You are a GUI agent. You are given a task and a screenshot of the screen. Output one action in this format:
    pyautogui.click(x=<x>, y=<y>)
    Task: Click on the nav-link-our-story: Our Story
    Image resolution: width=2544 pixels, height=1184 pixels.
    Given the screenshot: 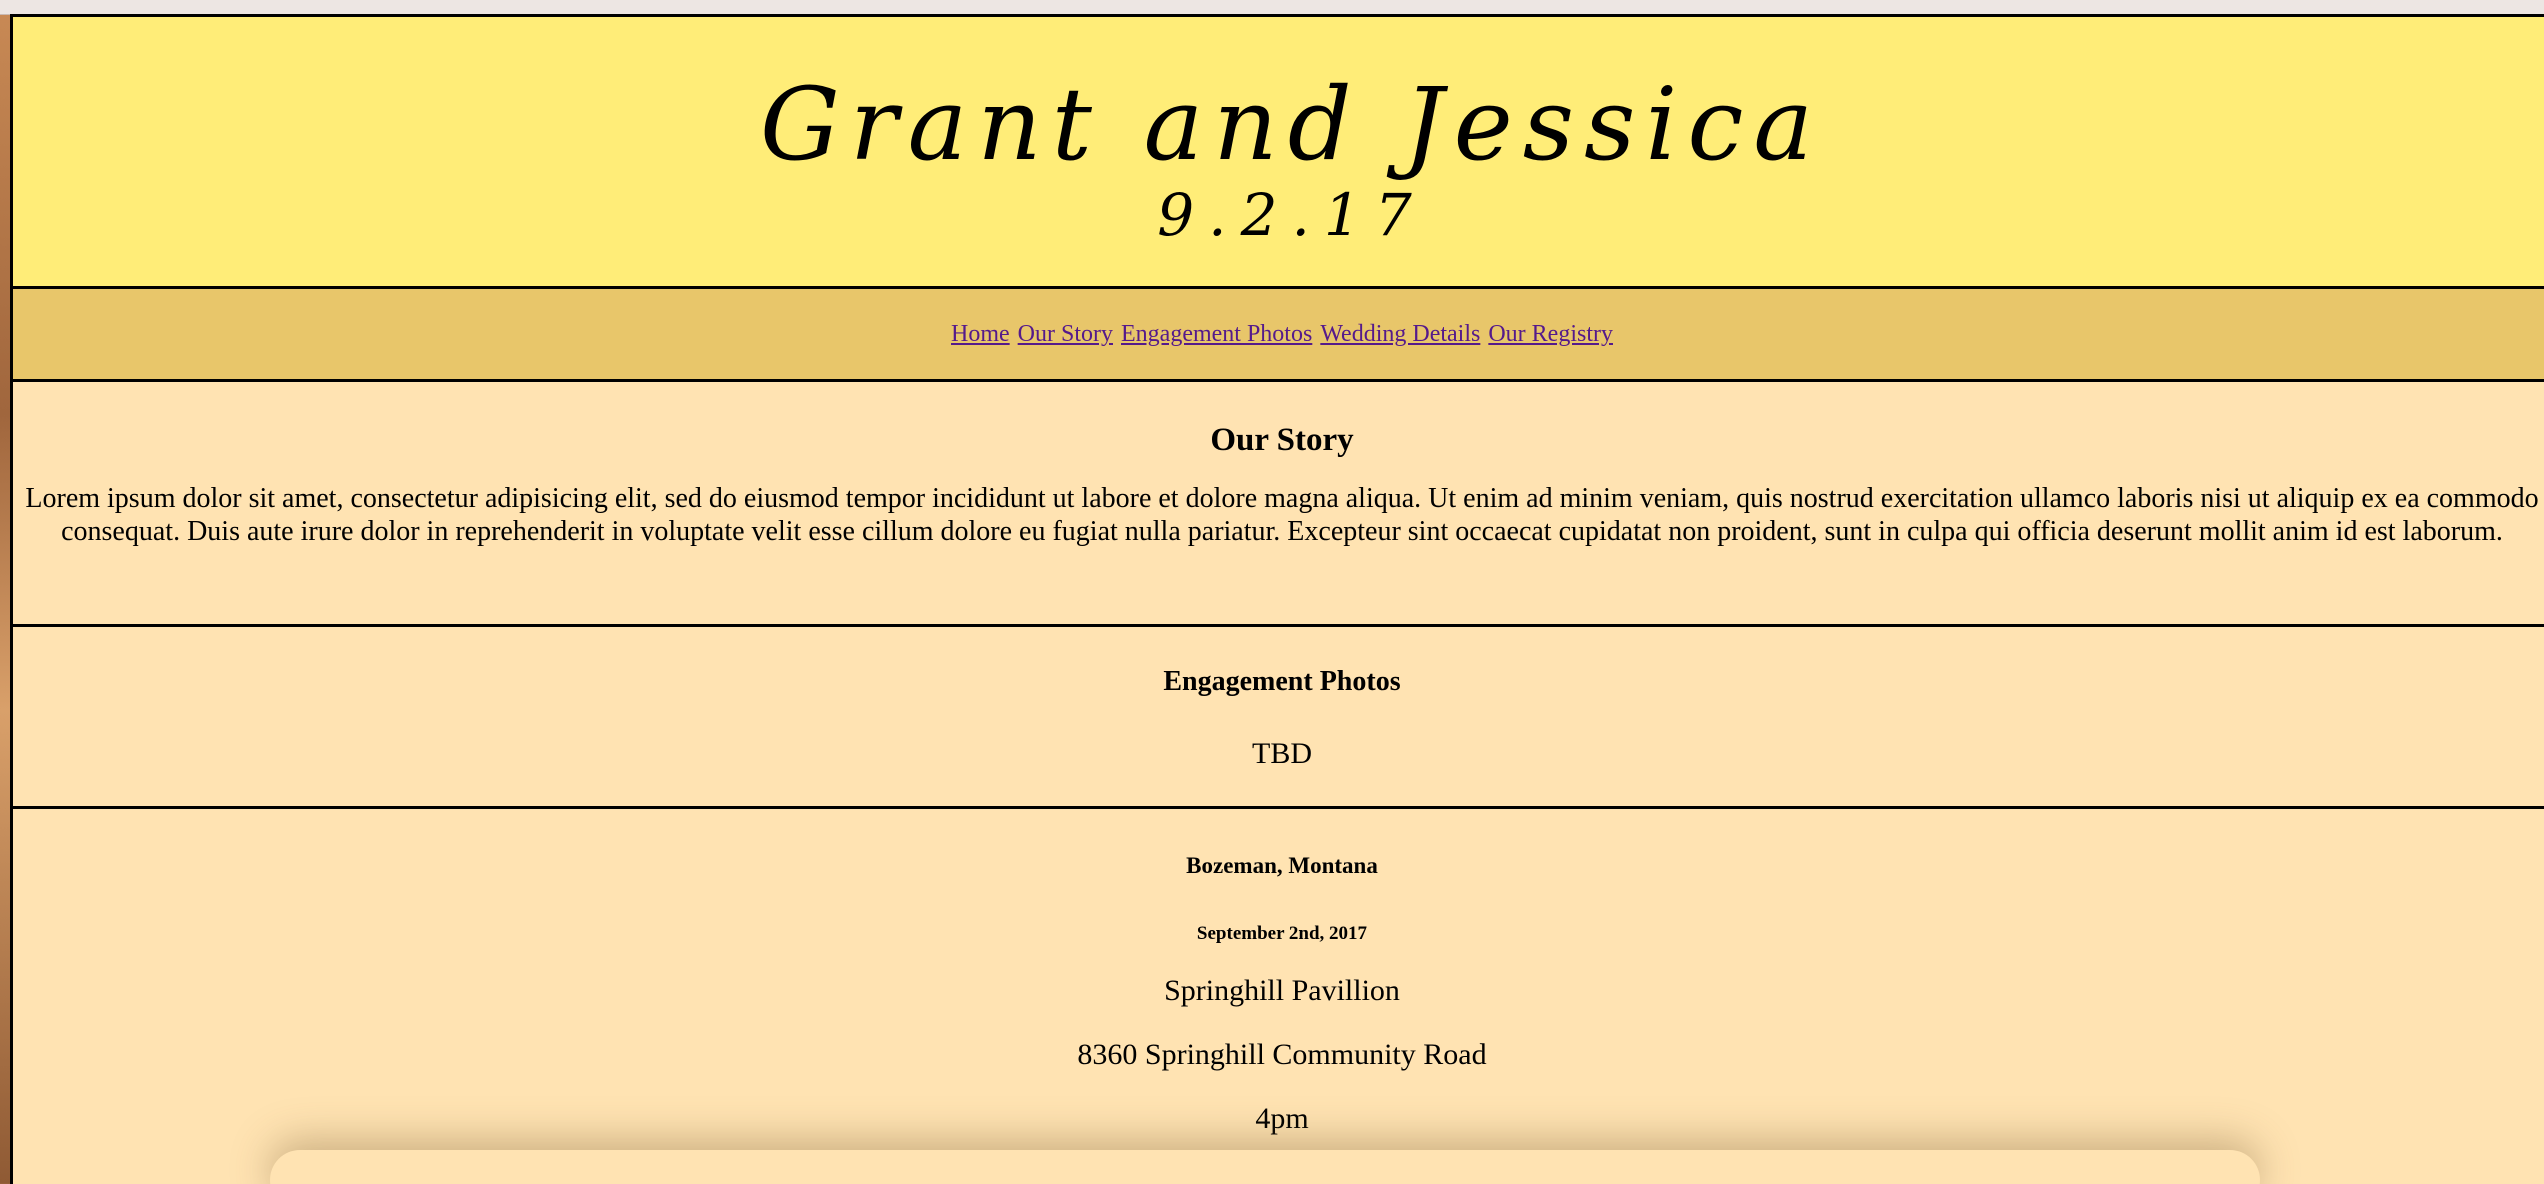 What is the action you would take?
    pyautogui.click(x=1065, y=334)
    